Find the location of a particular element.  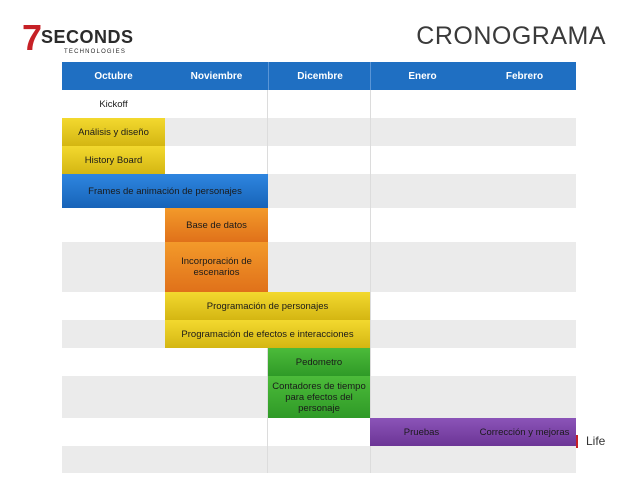

task-incorporacion: Incorporación de escenarios is located at coordinates (216, 267).